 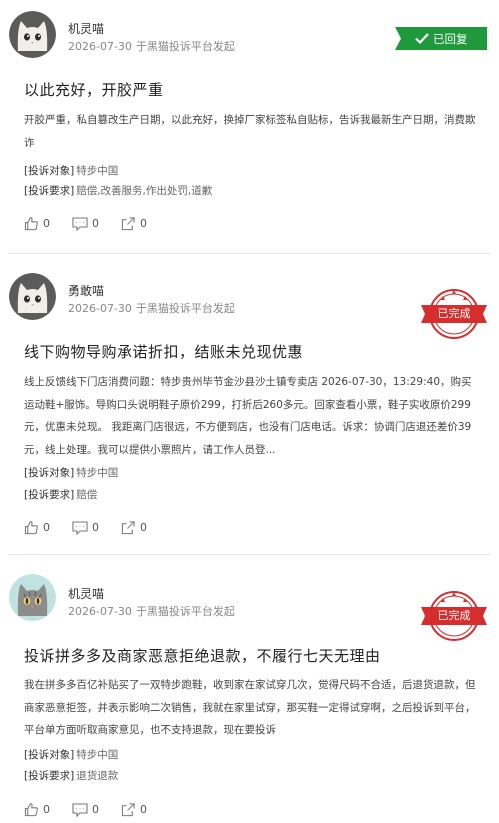 What do you see at coordinates (450, 38) in the screenshot?
I see `status-label: 已回复` at bounding box center [450, 38].